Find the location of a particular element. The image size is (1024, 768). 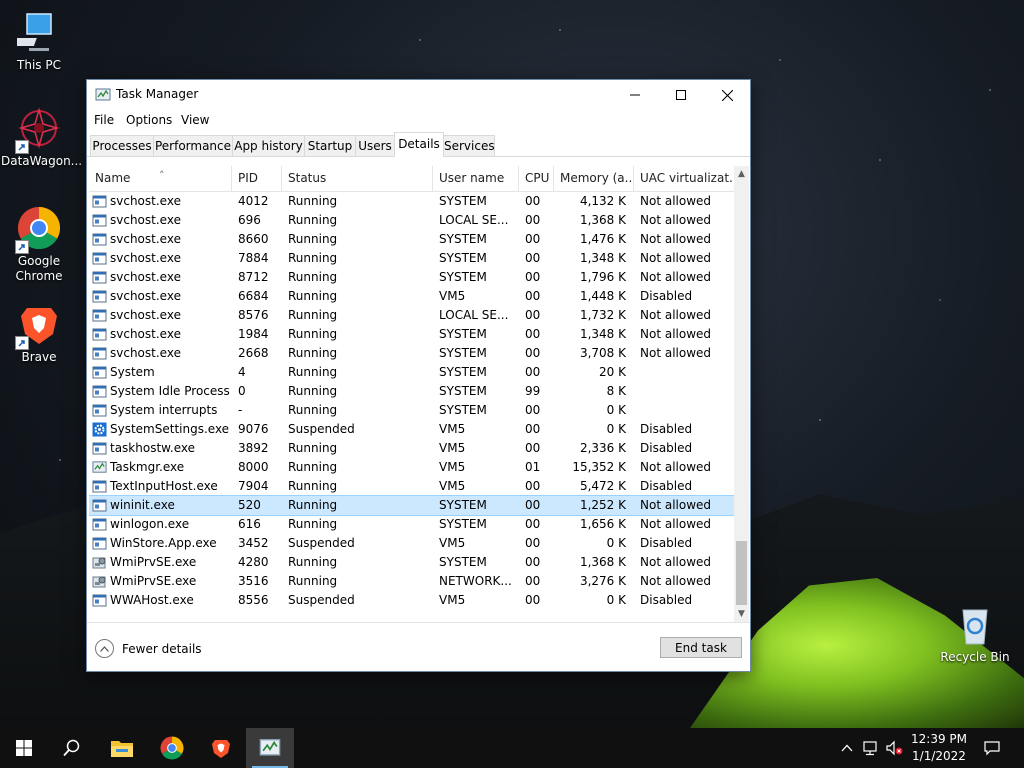

minimize-button is located at coordinates (635, 95).